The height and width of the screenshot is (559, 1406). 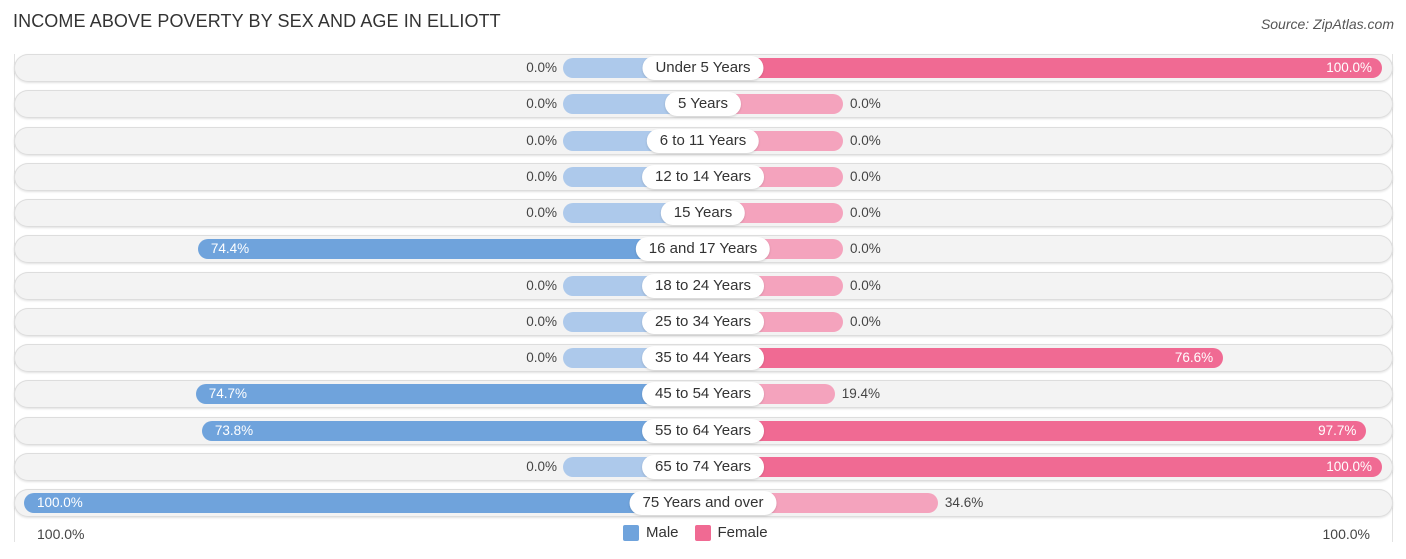 What do you see at coordinates (703, 466) in the screenshot?
I see `category-label: 65 to 74 Years` at bounding box center [703, 466].